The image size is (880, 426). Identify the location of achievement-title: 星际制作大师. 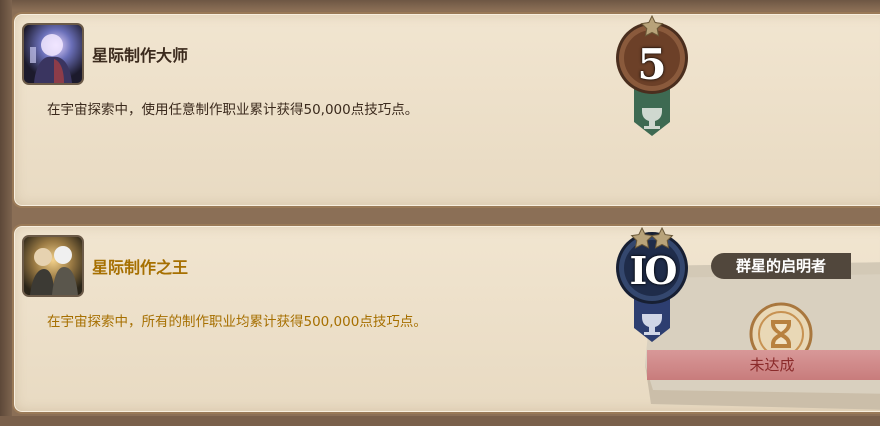
(140, 55).